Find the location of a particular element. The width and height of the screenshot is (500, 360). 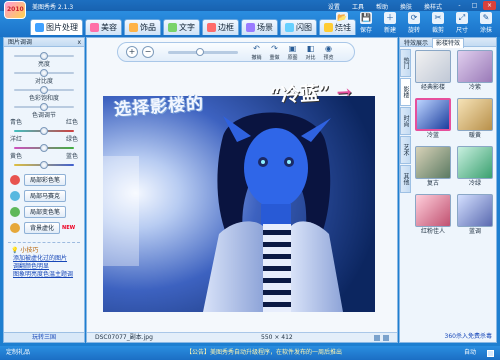

menu-help: 帮助 is located at coordinates (382, 6).